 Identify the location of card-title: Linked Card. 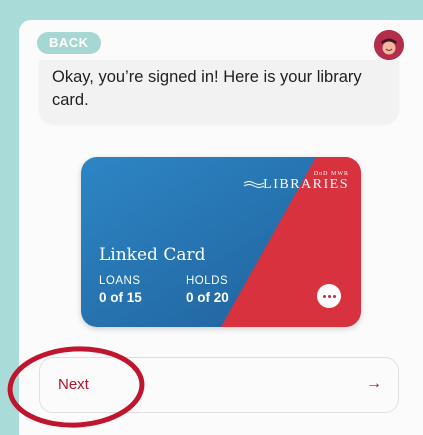
(152, 255).